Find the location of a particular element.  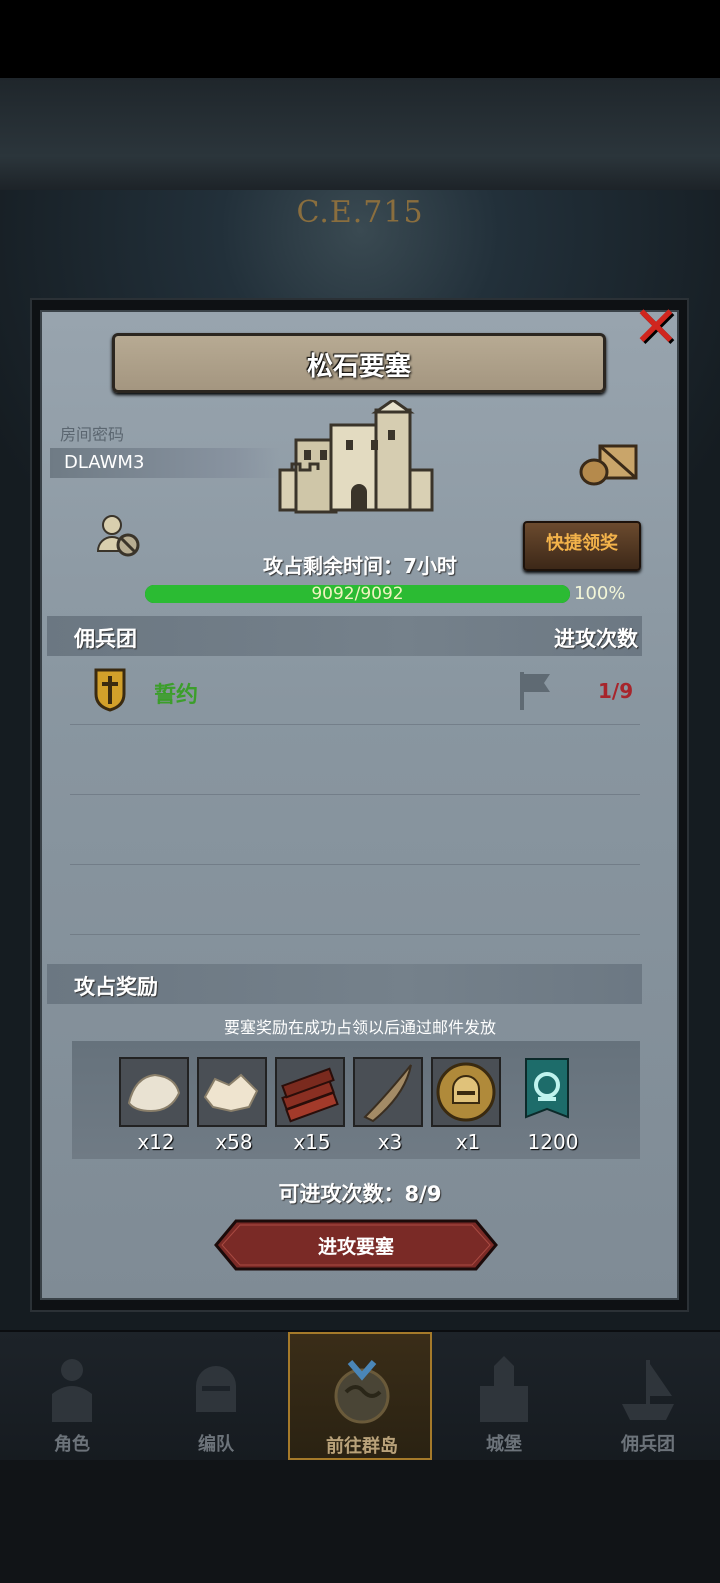

reward-slot-wood is located at coordinates (310, 1092).